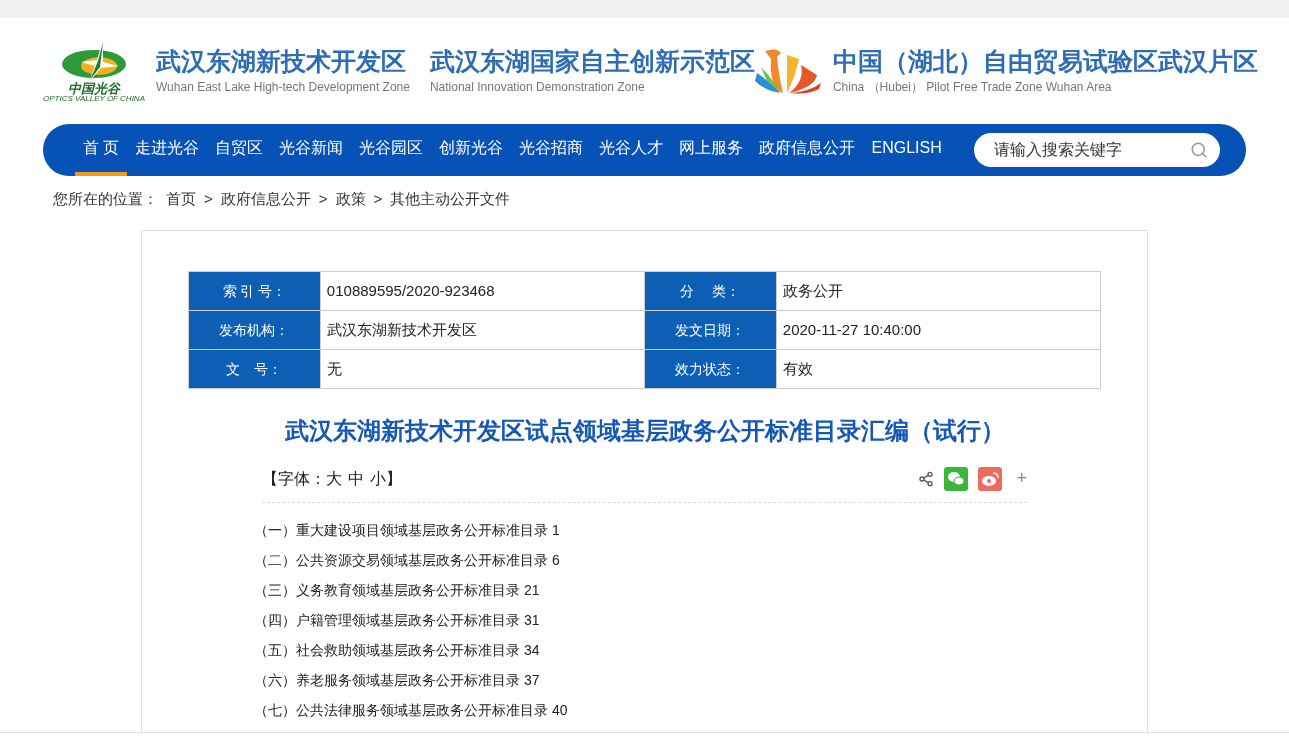 Image resolution: width=1289 pixels, height=741 pixels. What do you see at coordinates (378, 478) in the screenshot?
I see `font-size-link: 小` at bounding box center [378, 478].